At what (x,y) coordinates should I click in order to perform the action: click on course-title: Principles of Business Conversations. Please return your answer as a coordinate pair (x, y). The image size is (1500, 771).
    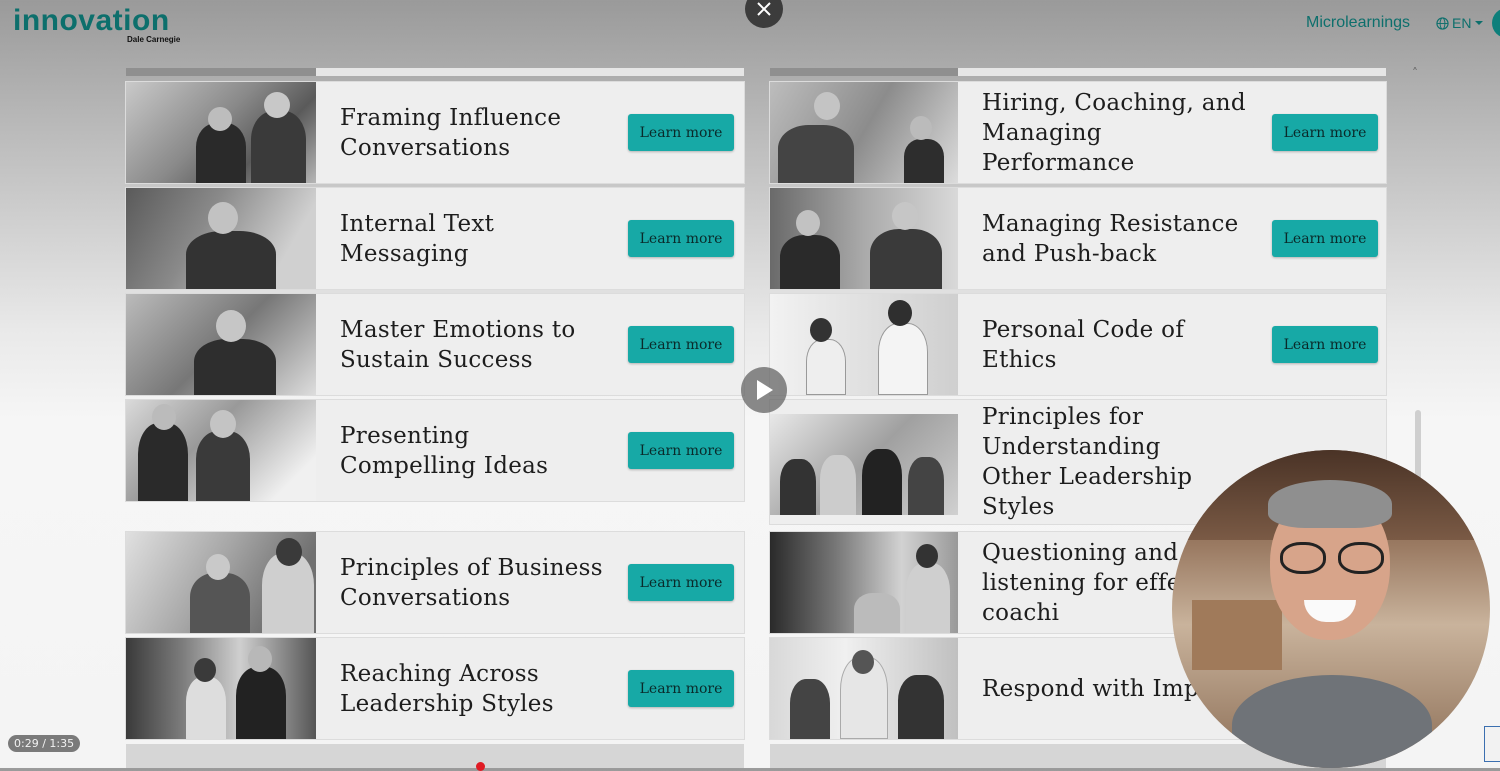
    Looking at the image, I should click on (471, 582).